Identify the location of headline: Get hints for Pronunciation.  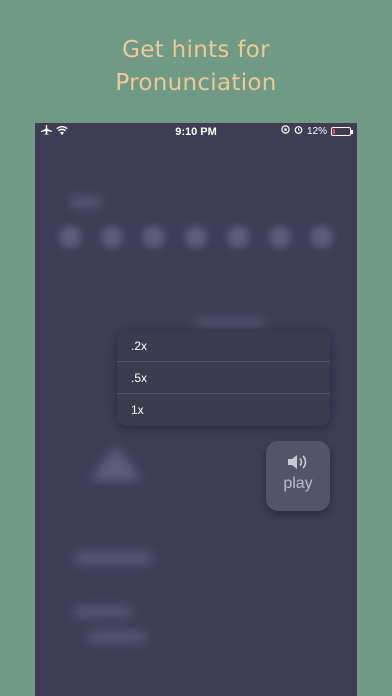
(196, 67).